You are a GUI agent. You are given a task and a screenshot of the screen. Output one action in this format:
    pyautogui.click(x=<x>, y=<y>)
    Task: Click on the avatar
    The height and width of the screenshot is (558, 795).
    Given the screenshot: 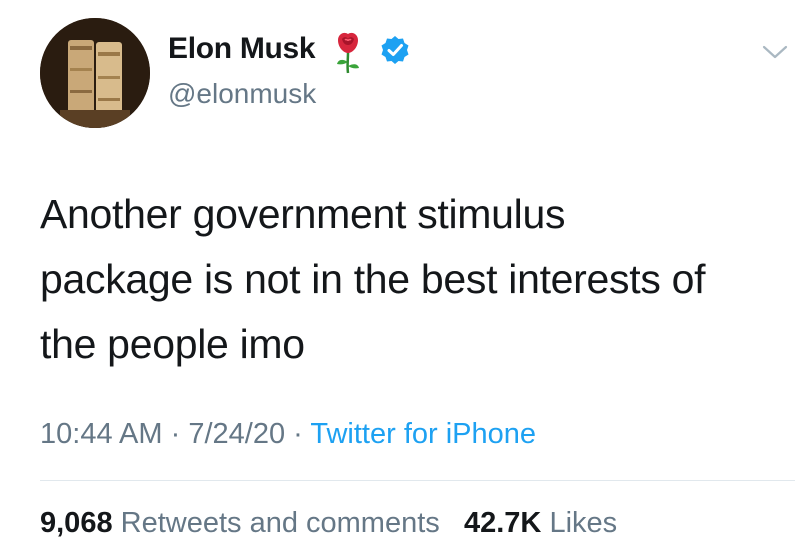 What is the action you would take?
    pyautogui.click(x=95, y=73)
    